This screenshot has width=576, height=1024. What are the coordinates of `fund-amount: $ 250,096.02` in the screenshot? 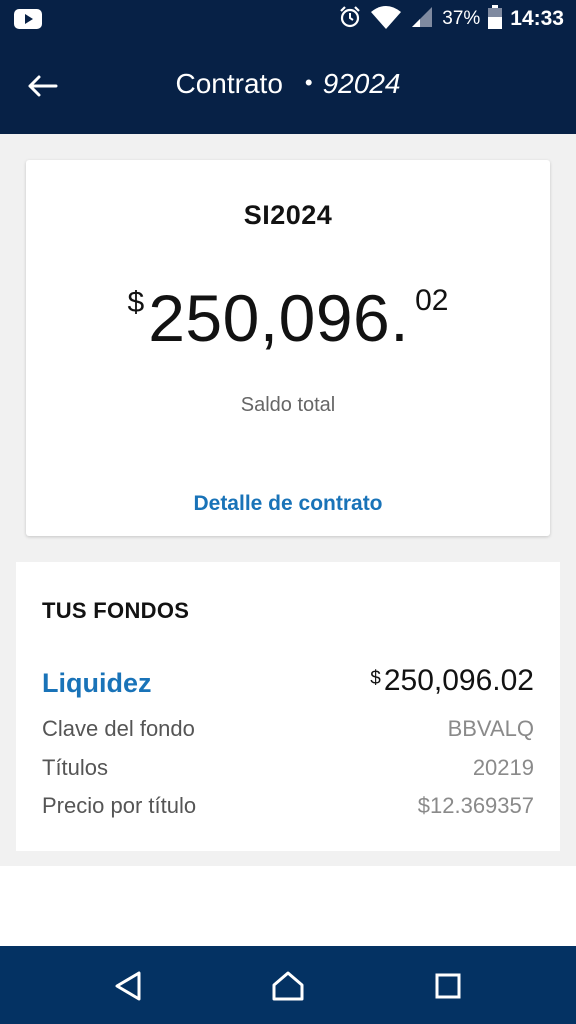 It's located at (452, 681).